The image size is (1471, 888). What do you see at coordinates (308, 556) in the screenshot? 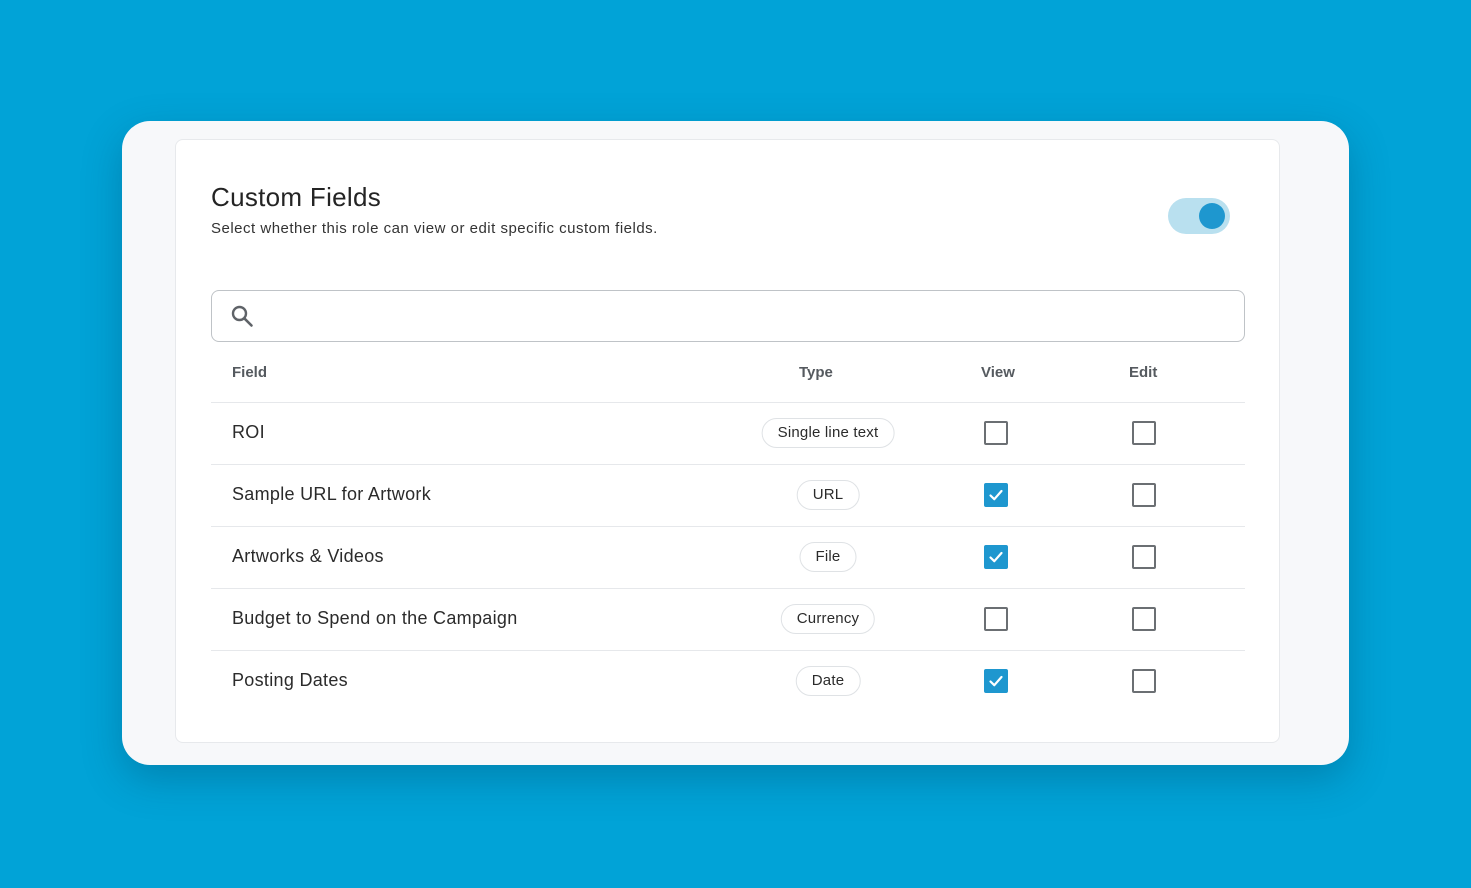
I see `field-name: Artworks & Videos` at bounding box center [308, 556].